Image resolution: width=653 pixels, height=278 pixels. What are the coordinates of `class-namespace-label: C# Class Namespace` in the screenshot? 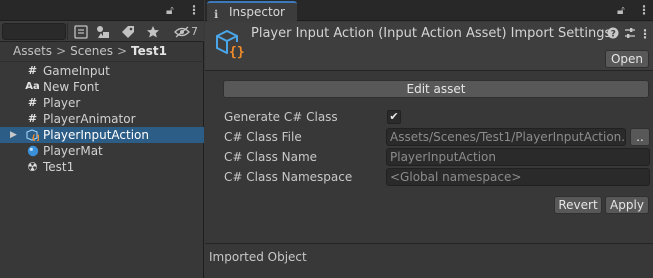 It's located at (288, 177).